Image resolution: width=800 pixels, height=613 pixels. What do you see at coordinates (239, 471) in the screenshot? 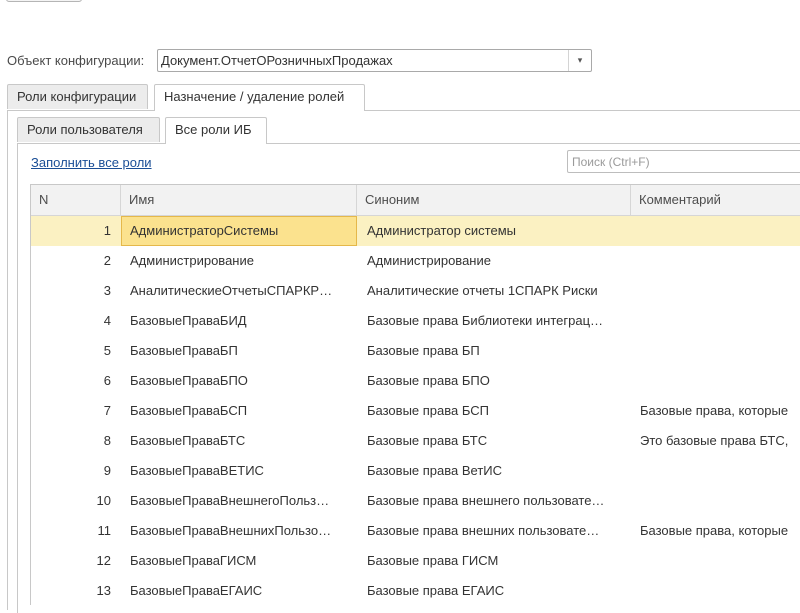
I see `cell-name: БазовыеПраваВЕТИС` at bounding box center [239, 471].